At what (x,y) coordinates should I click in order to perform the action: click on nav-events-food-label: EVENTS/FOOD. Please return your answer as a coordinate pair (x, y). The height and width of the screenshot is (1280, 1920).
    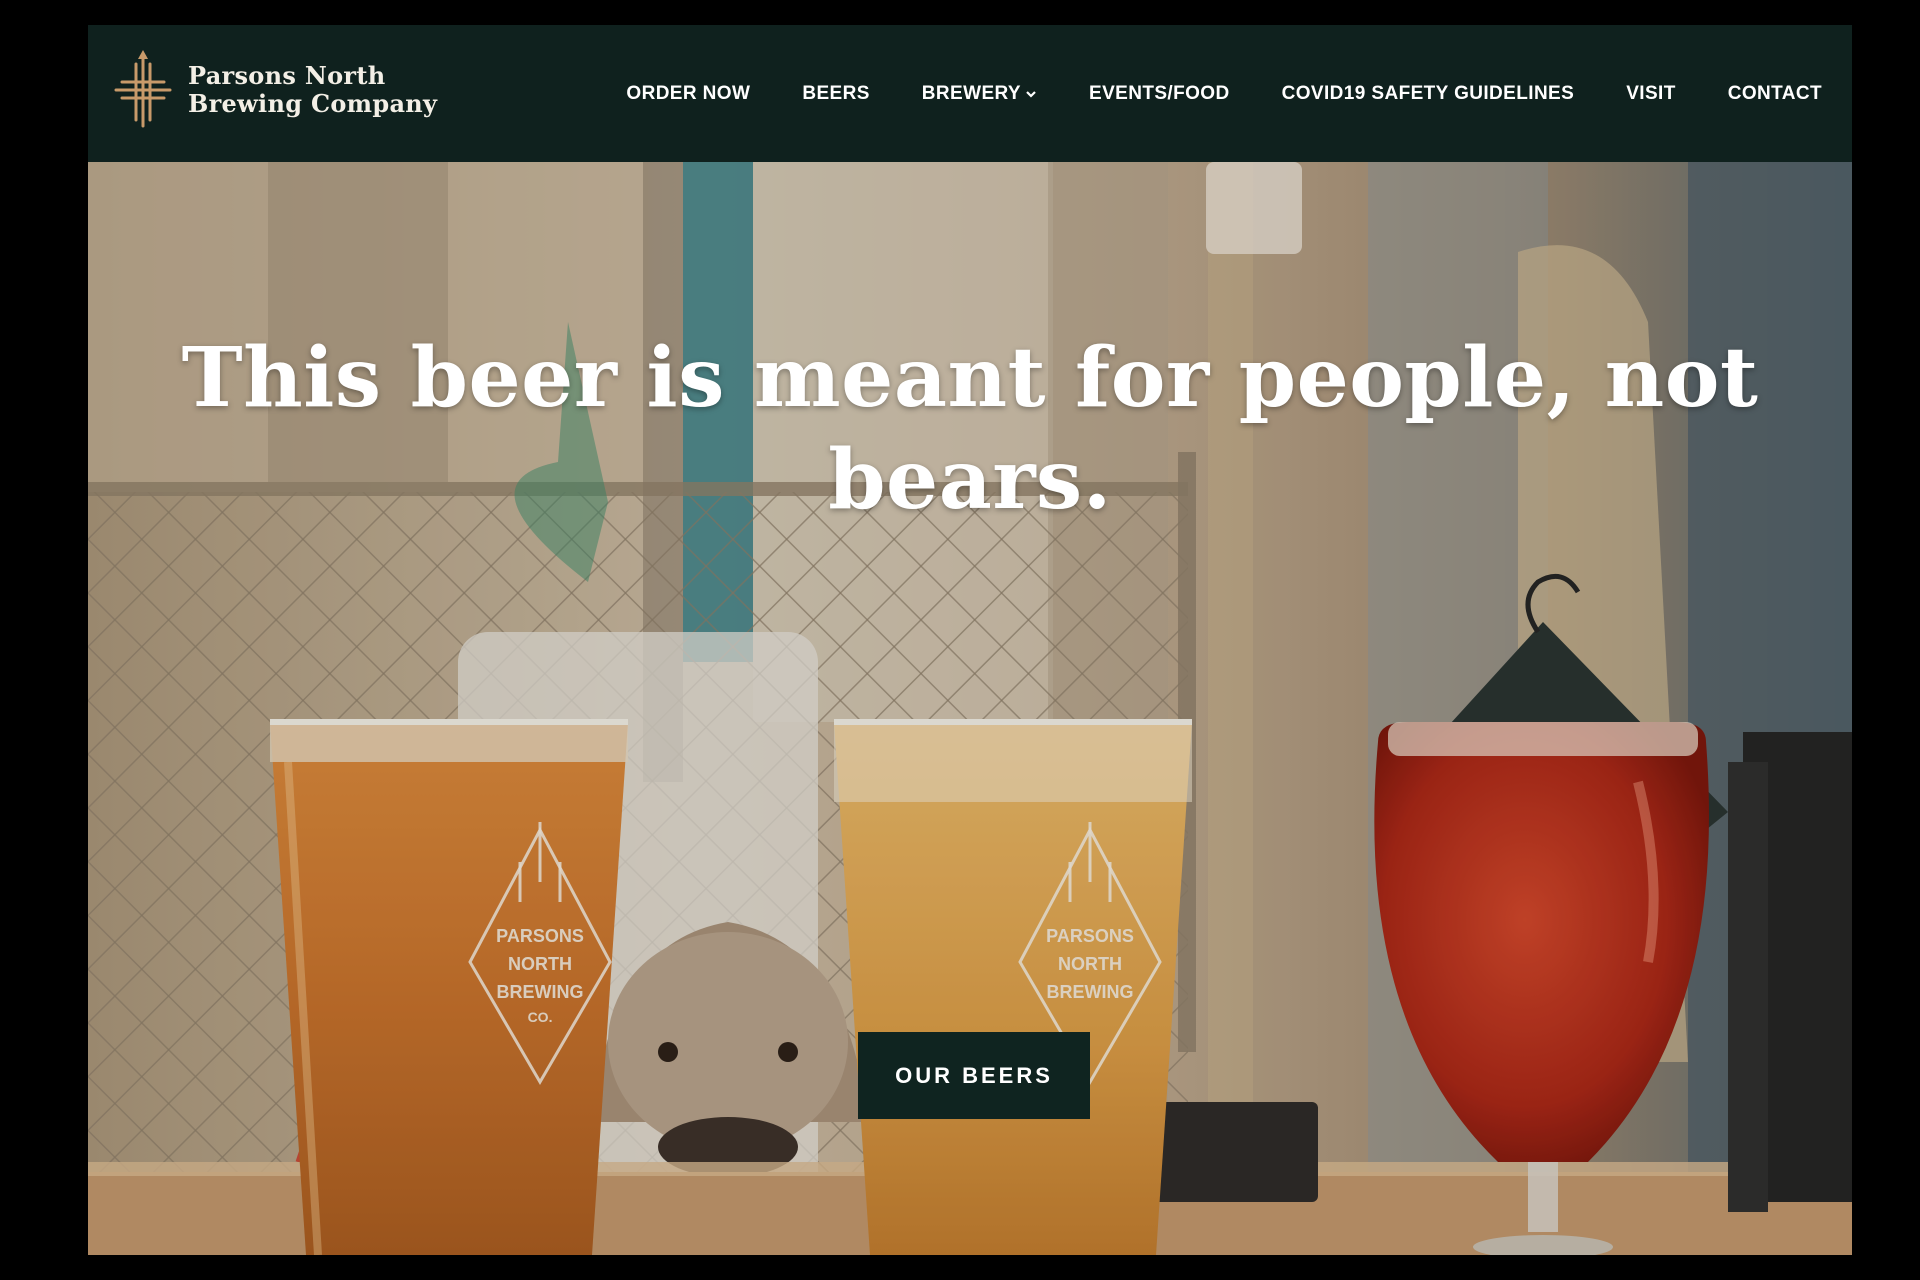
    Looking at the image, I should click on (1159, 93).